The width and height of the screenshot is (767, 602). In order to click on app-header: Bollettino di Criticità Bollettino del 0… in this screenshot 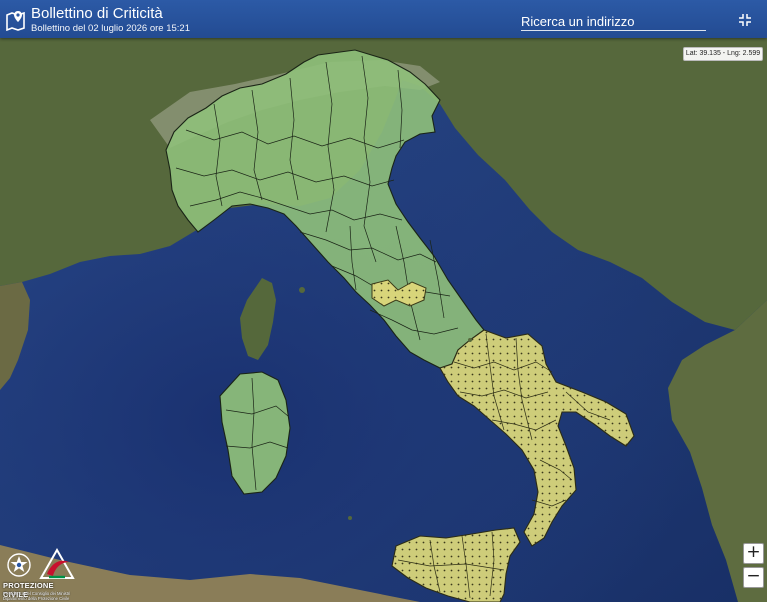, I will do `click(383, 19)`.